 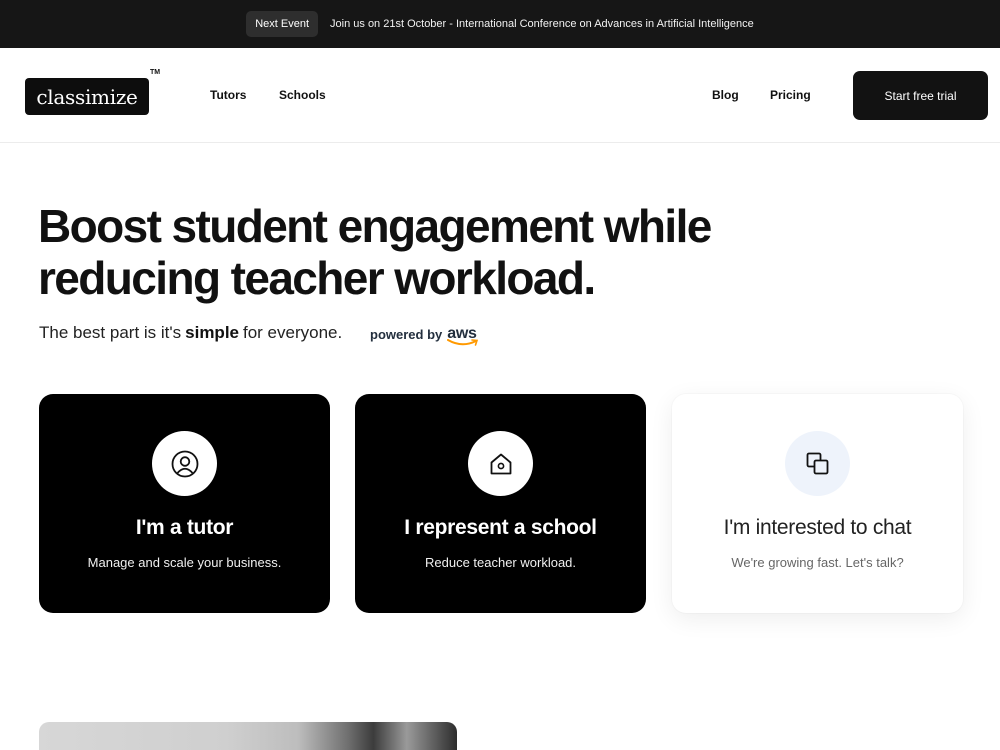 I want to click on trademark-symbol: TM, so click(x=155, y=72).